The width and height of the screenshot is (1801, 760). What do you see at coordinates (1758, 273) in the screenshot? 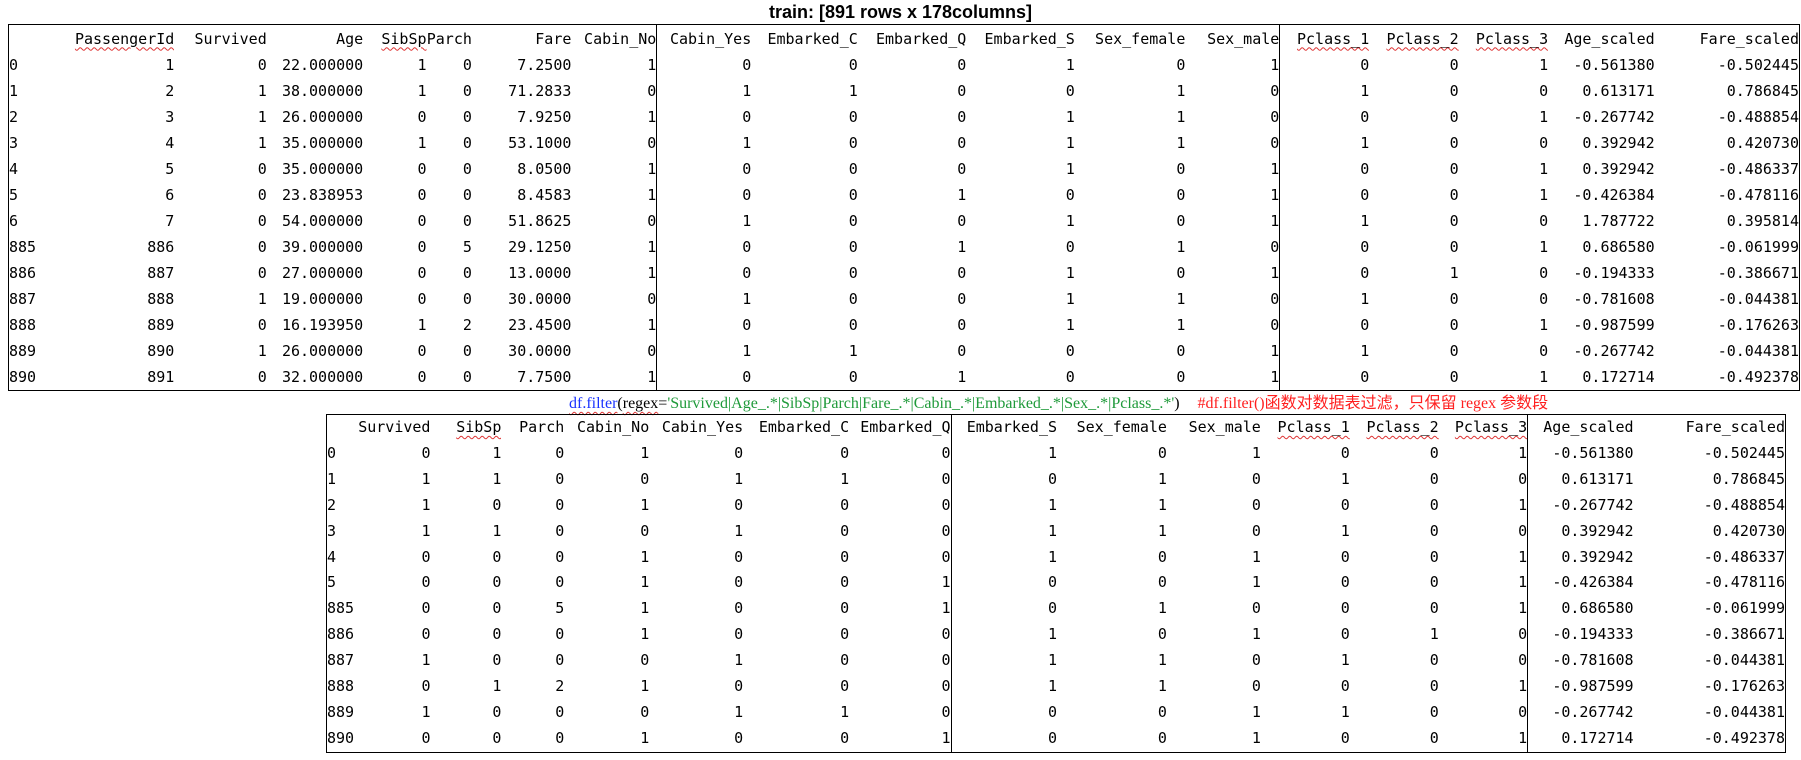
I see `cell-fare-scaled: -0.386671` at bounding box center [1758, 273].